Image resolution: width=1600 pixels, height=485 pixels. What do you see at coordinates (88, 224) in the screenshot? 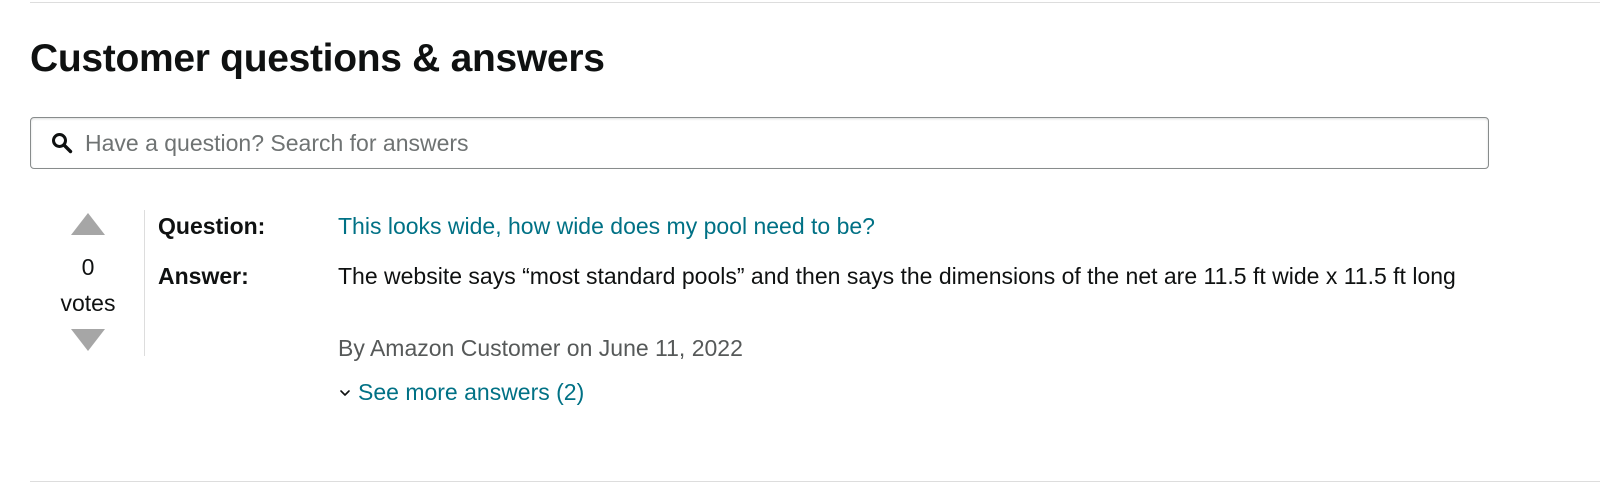
I see `triangle-up-icon` at bounding box center [88, 224].